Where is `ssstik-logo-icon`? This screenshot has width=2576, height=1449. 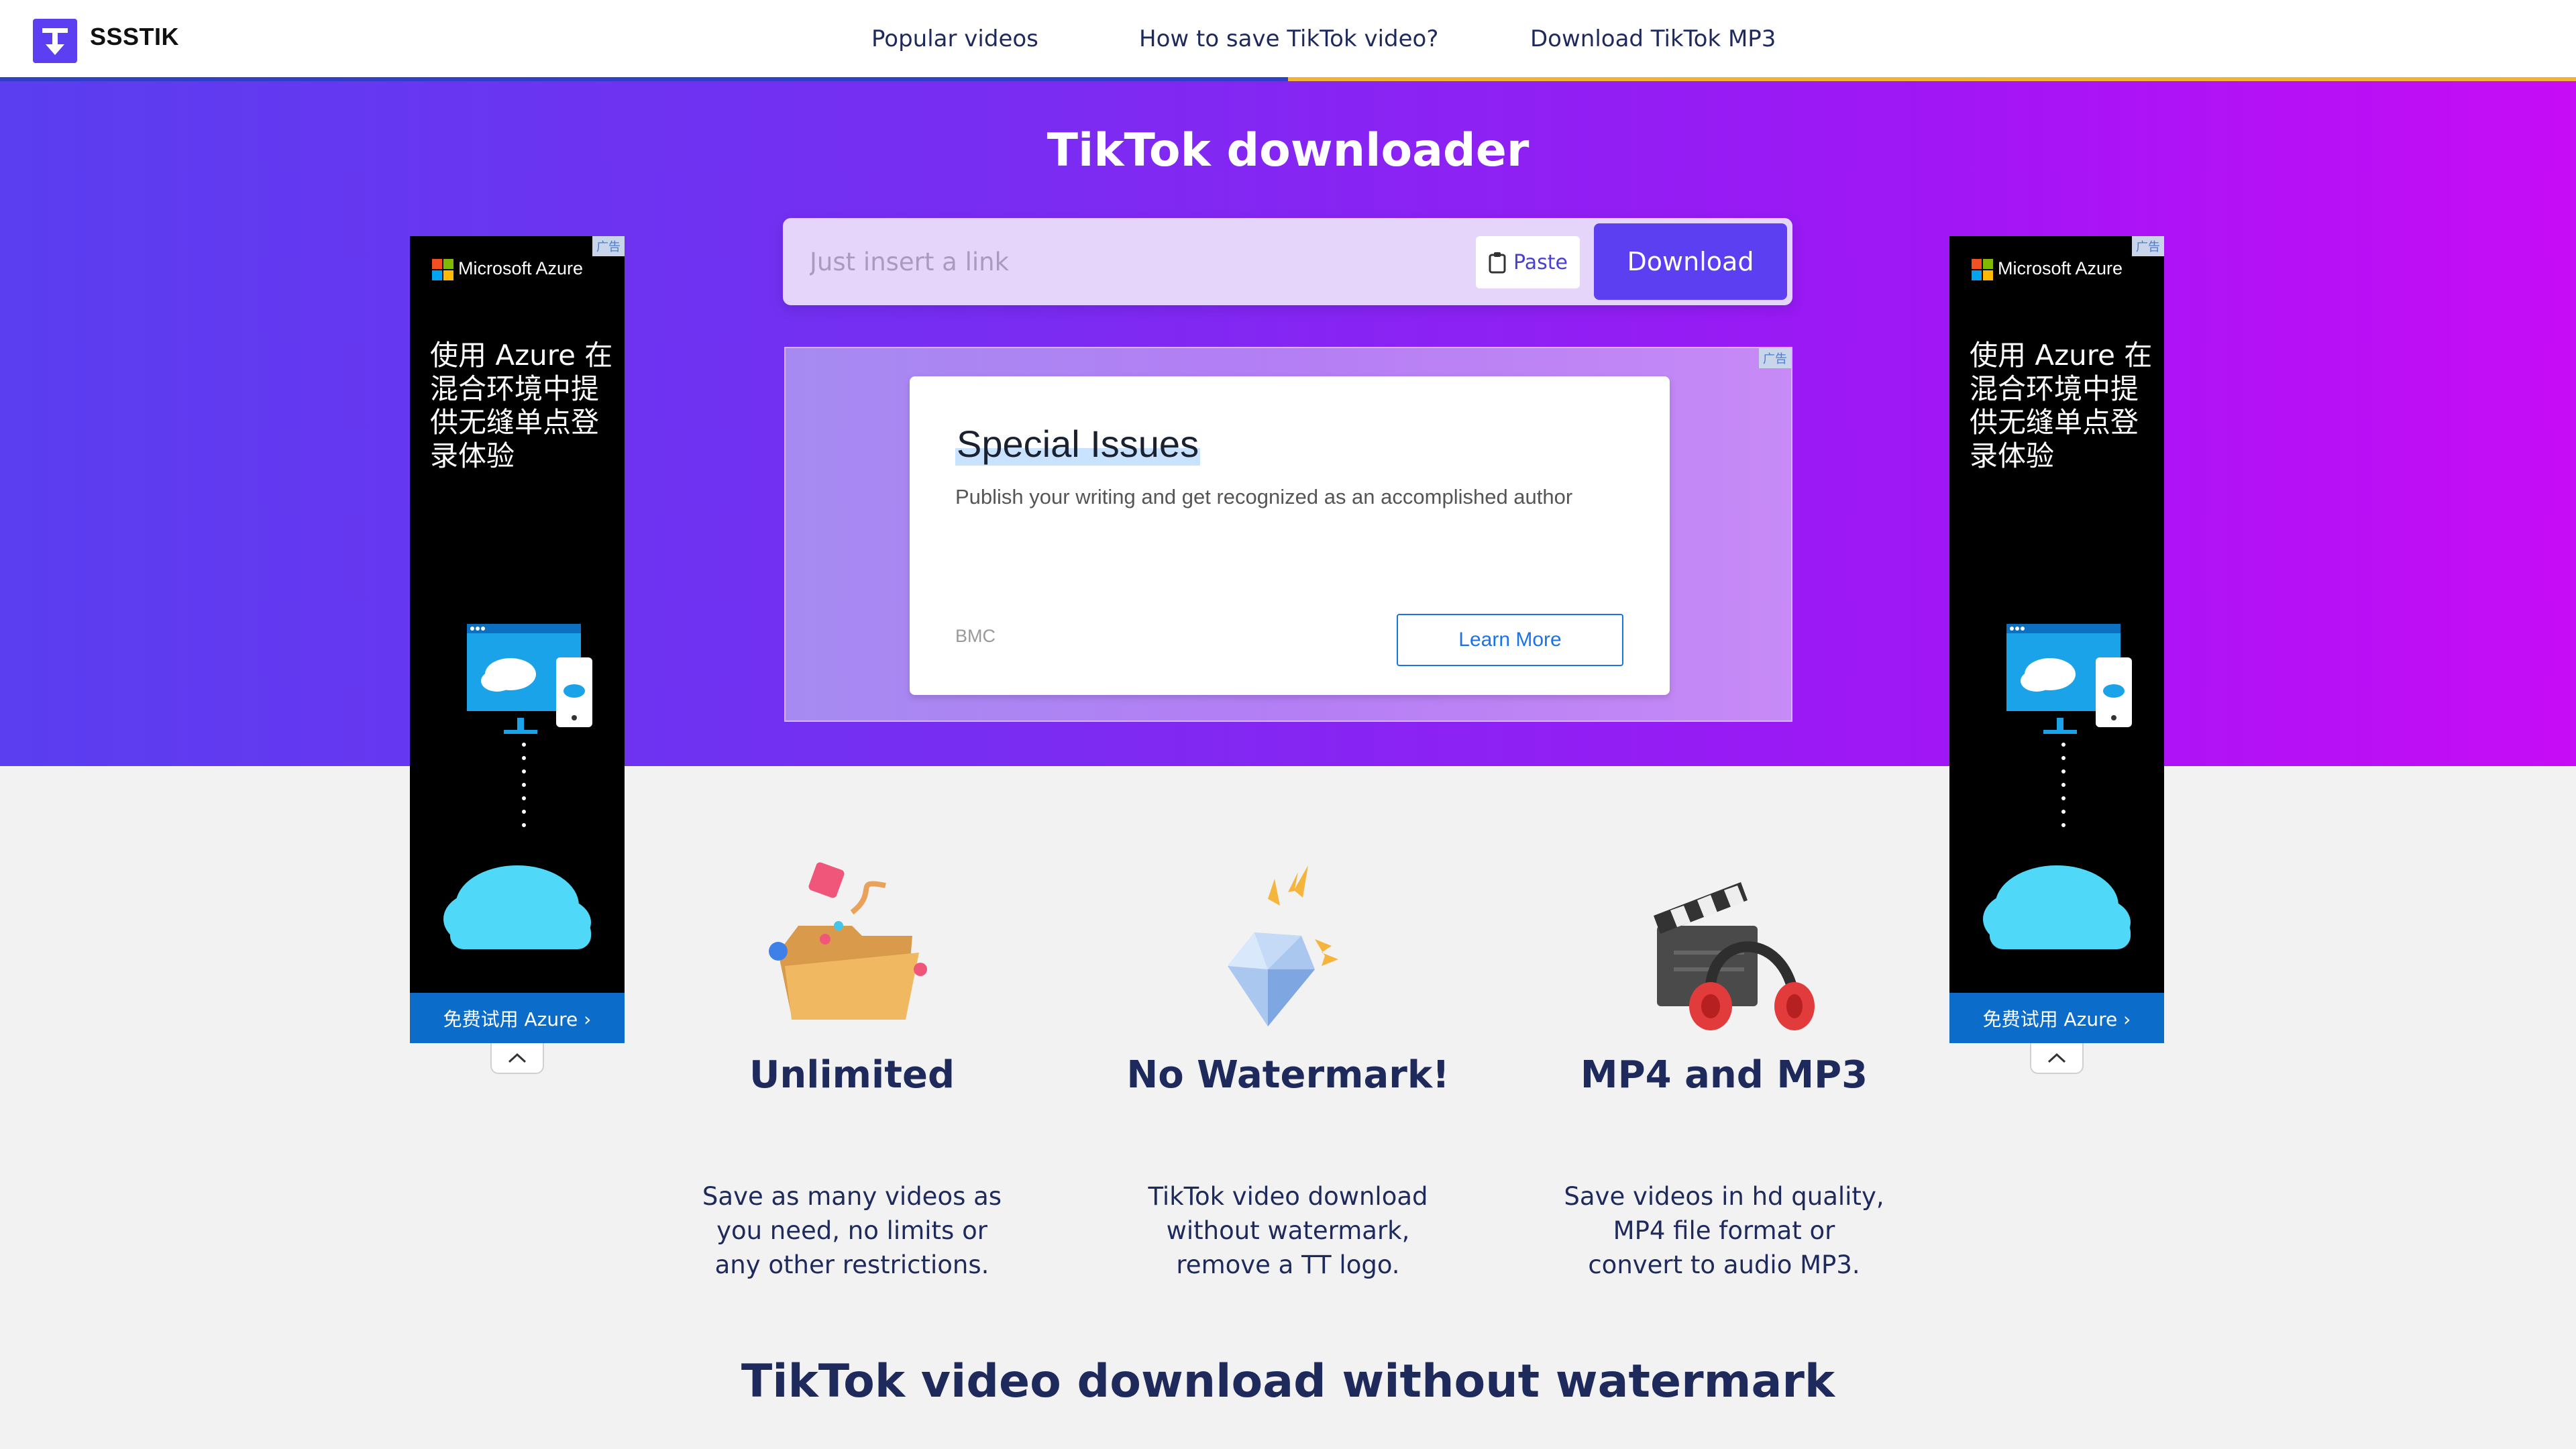 ssstik-logo-icon is located at coordinates (55, 41).